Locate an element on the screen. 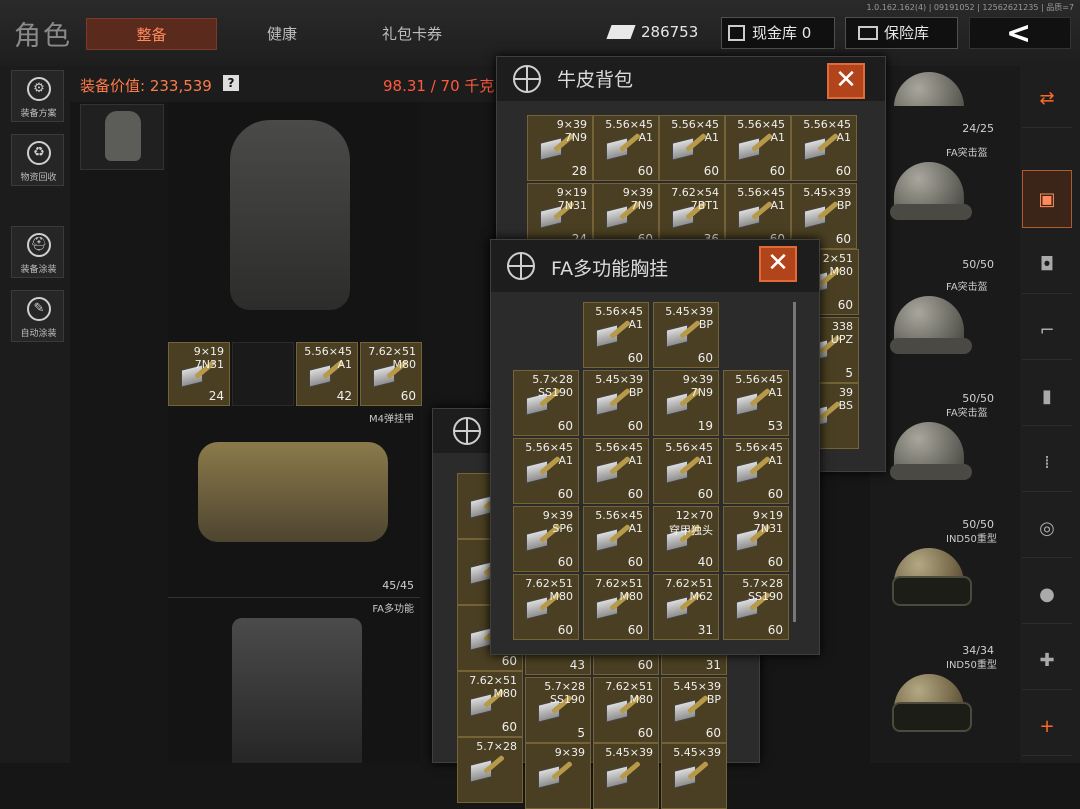 This screenshot has width=1080, height=809. tab-equip: 整备 is located at coordinates (151, 34).